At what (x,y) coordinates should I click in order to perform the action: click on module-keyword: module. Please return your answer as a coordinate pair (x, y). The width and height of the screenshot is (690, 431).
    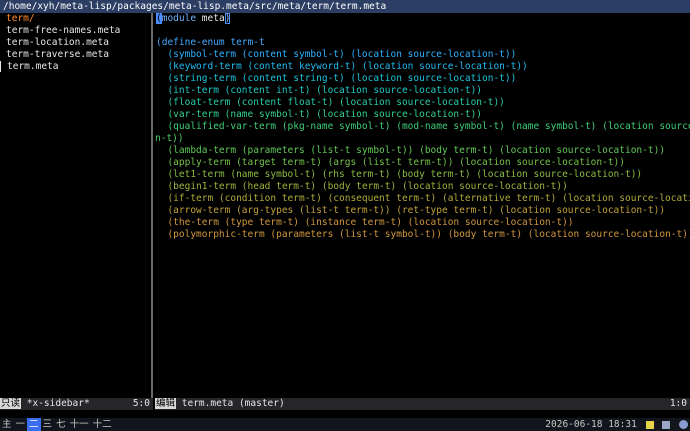
    Looking at the image, I should click on (179, 18).